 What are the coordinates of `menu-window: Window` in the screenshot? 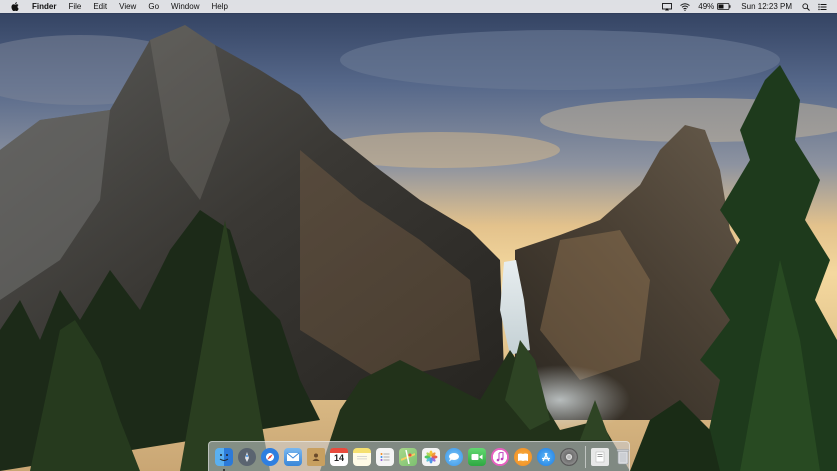 It's located at (185, 6).